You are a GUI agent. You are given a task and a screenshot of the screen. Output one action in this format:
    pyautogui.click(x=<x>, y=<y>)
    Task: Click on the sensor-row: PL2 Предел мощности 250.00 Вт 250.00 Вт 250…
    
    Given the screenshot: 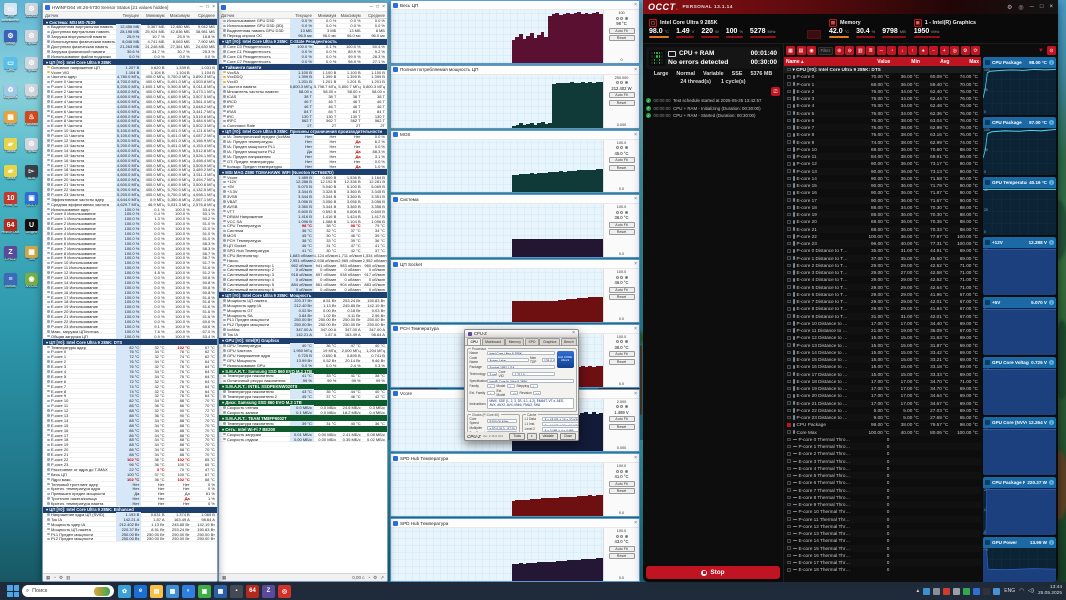 What is the action you would take?
    pyautogui.click(x=130, y=539)
    